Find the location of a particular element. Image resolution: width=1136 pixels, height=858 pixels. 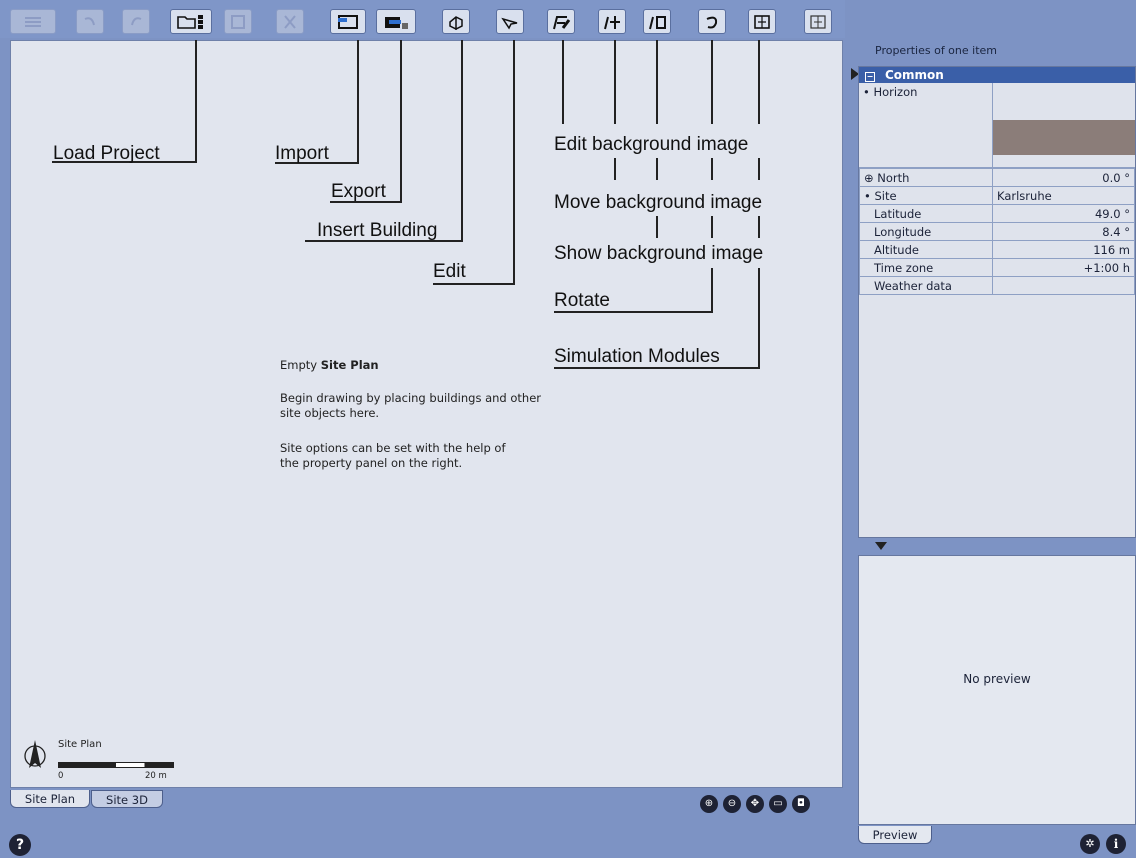

property-value: Karlsruhe is located at coordinates (1063, 195).